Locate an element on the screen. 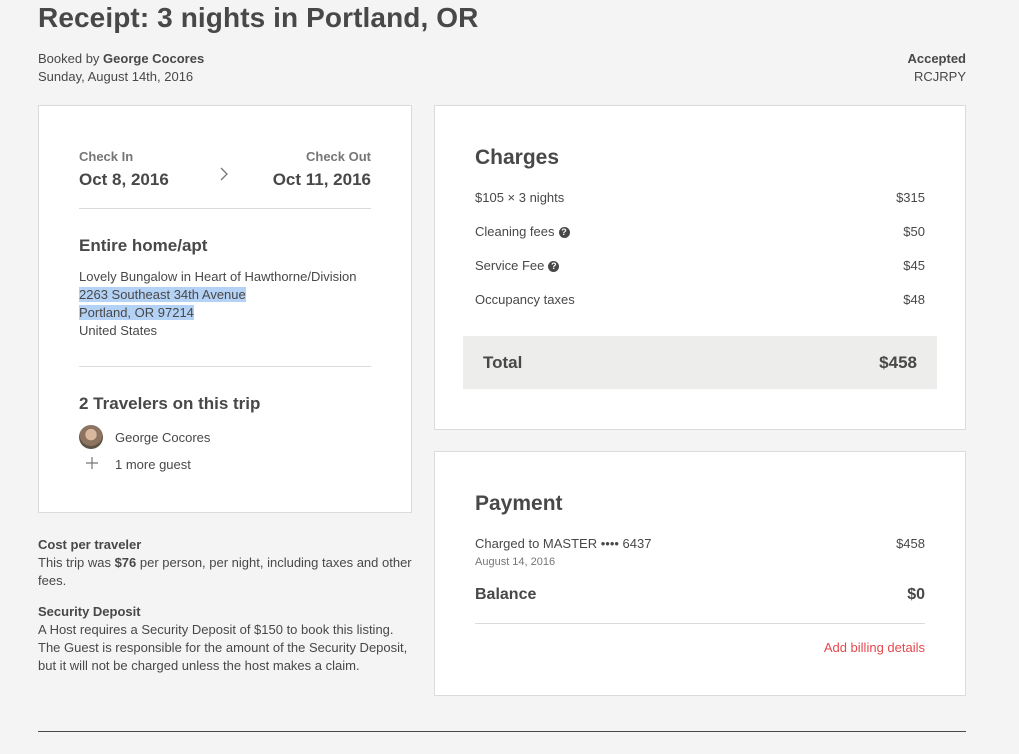 The height and width of the screenshot is (754, 1019). cost-prefix: This trip was is located at coordinates (76, 562).